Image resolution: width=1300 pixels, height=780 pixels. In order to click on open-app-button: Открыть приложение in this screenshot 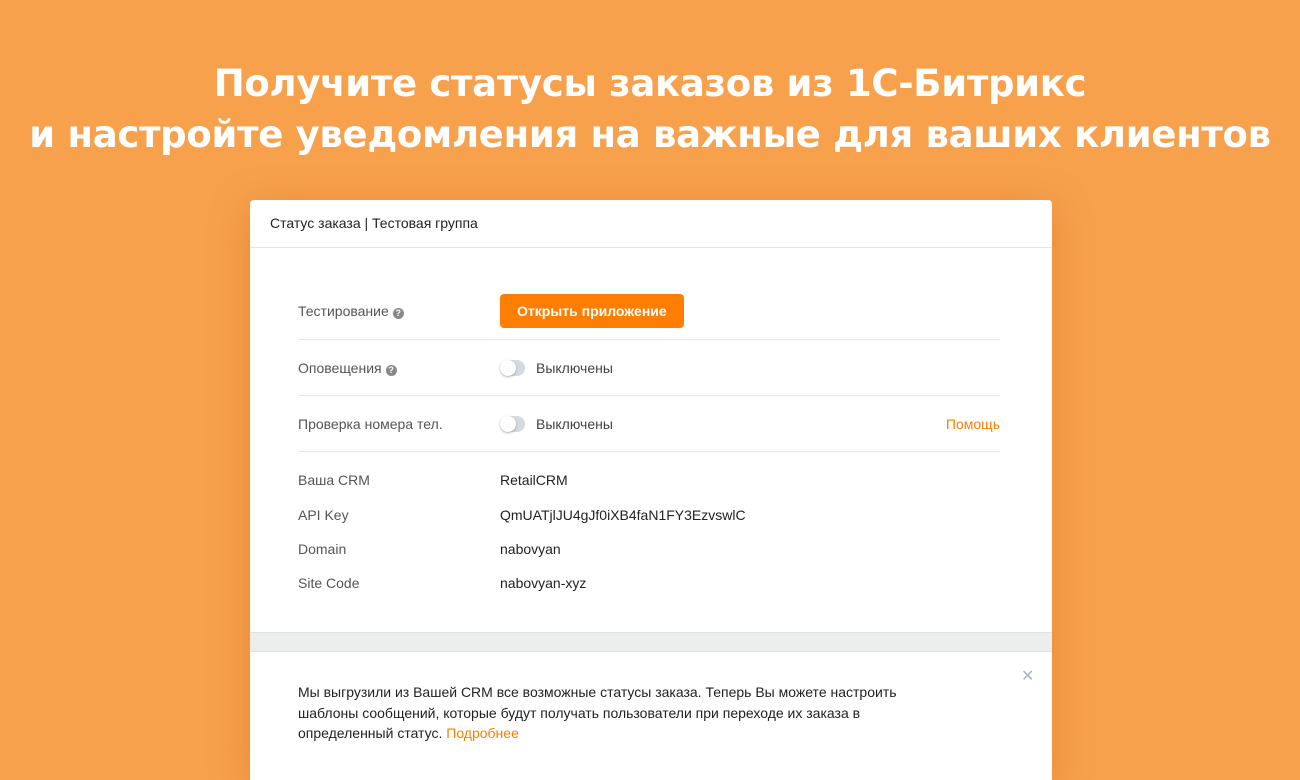, I will do `click(592, 311)`.